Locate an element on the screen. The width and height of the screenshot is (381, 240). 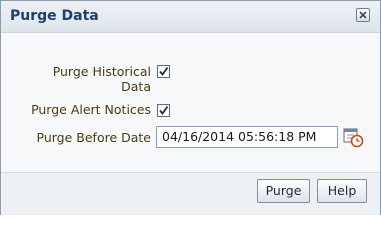
purge-before-date-input: 04/16/2014 05:56:18 PM is located at coordinates (247, 137).